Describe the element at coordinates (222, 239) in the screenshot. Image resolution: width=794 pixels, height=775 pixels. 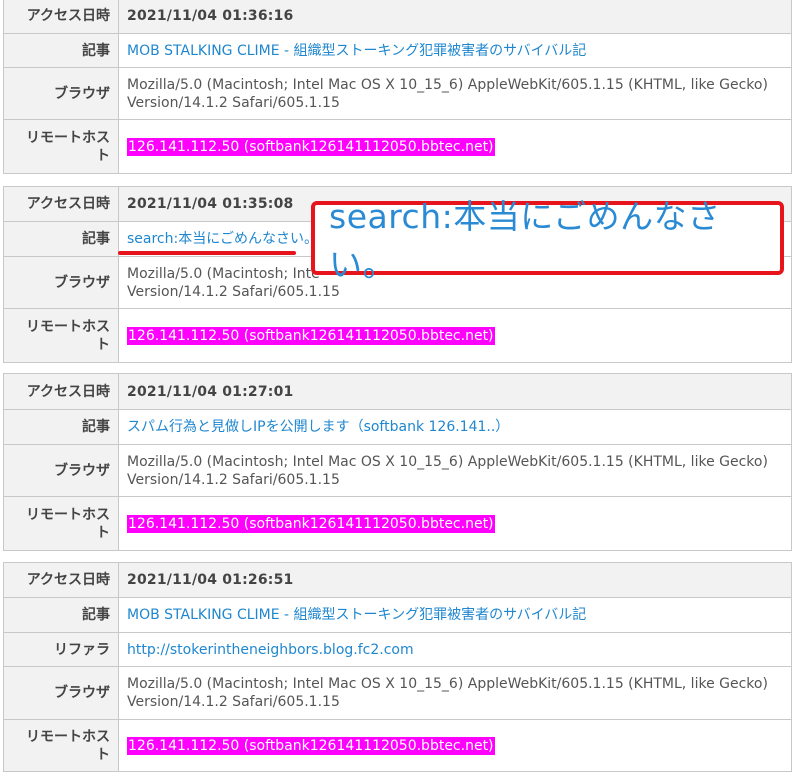
I see `article-link: search:本当にごめんなさい。` at that location.